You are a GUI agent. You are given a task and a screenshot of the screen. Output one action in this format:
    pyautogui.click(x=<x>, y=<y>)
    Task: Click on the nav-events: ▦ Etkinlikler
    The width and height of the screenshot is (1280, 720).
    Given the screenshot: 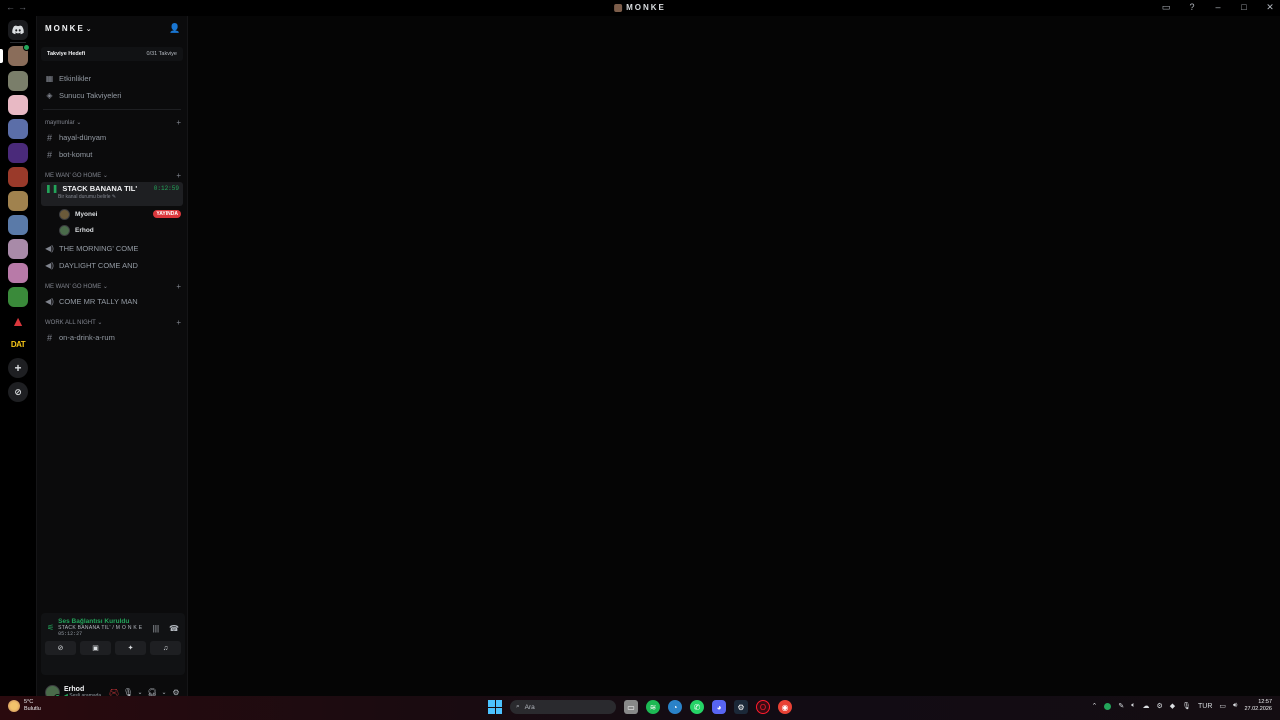 What is the action you would take?
    pyautogui.click(x=112, y=78)
    